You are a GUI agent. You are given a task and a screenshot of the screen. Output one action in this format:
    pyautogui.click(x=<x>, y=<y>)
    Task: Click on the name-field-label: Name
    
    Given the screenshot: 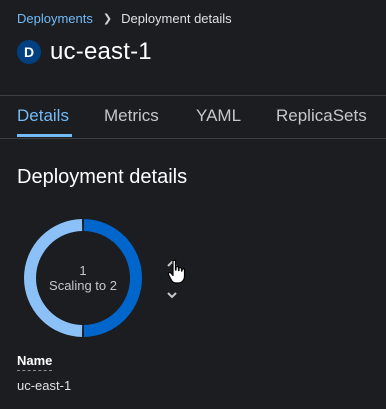 What is the action you would take?
    pyautogui.click(x=35, y=362)
    